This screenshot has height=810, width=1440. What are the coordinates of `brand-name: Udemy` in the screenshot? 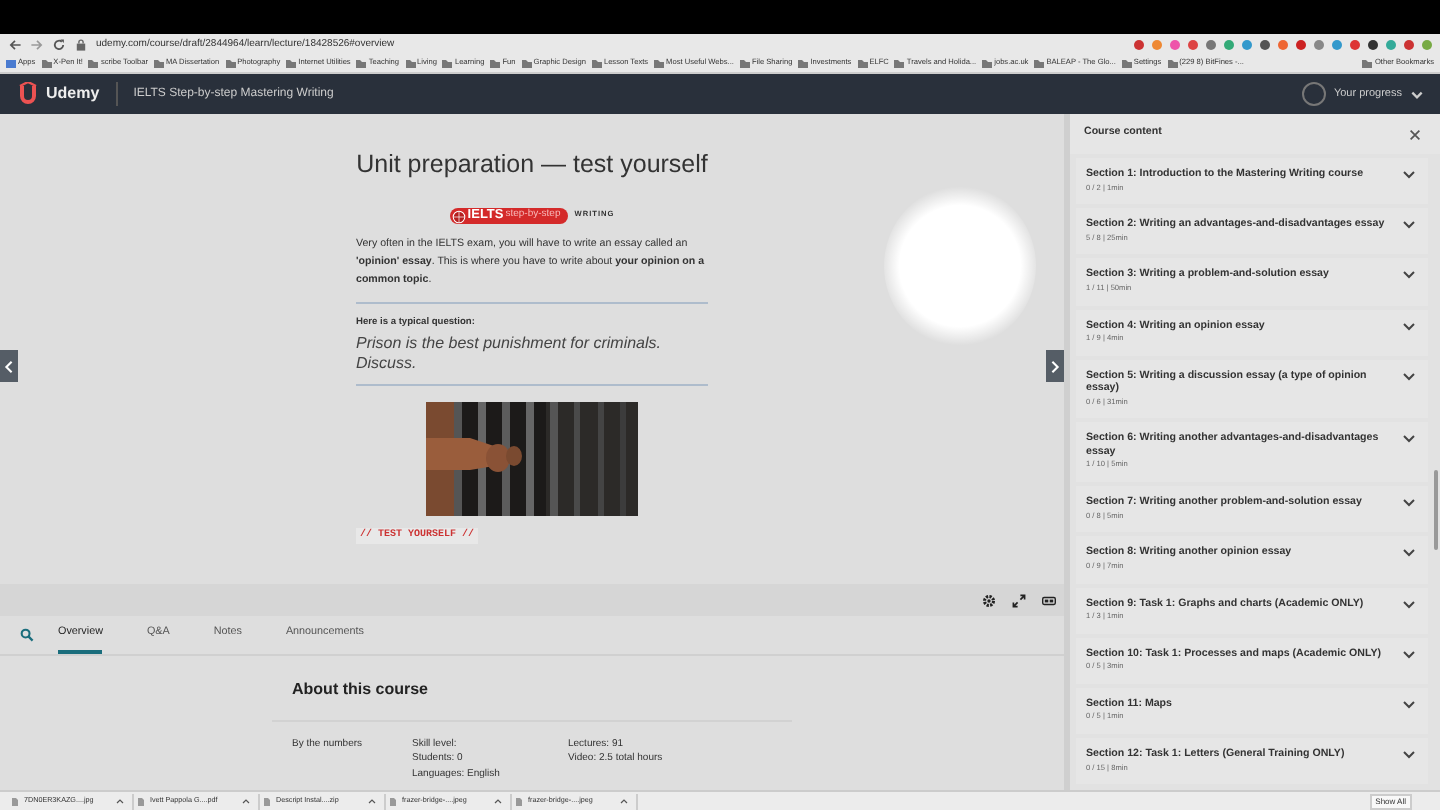 It's located at (73, 94).